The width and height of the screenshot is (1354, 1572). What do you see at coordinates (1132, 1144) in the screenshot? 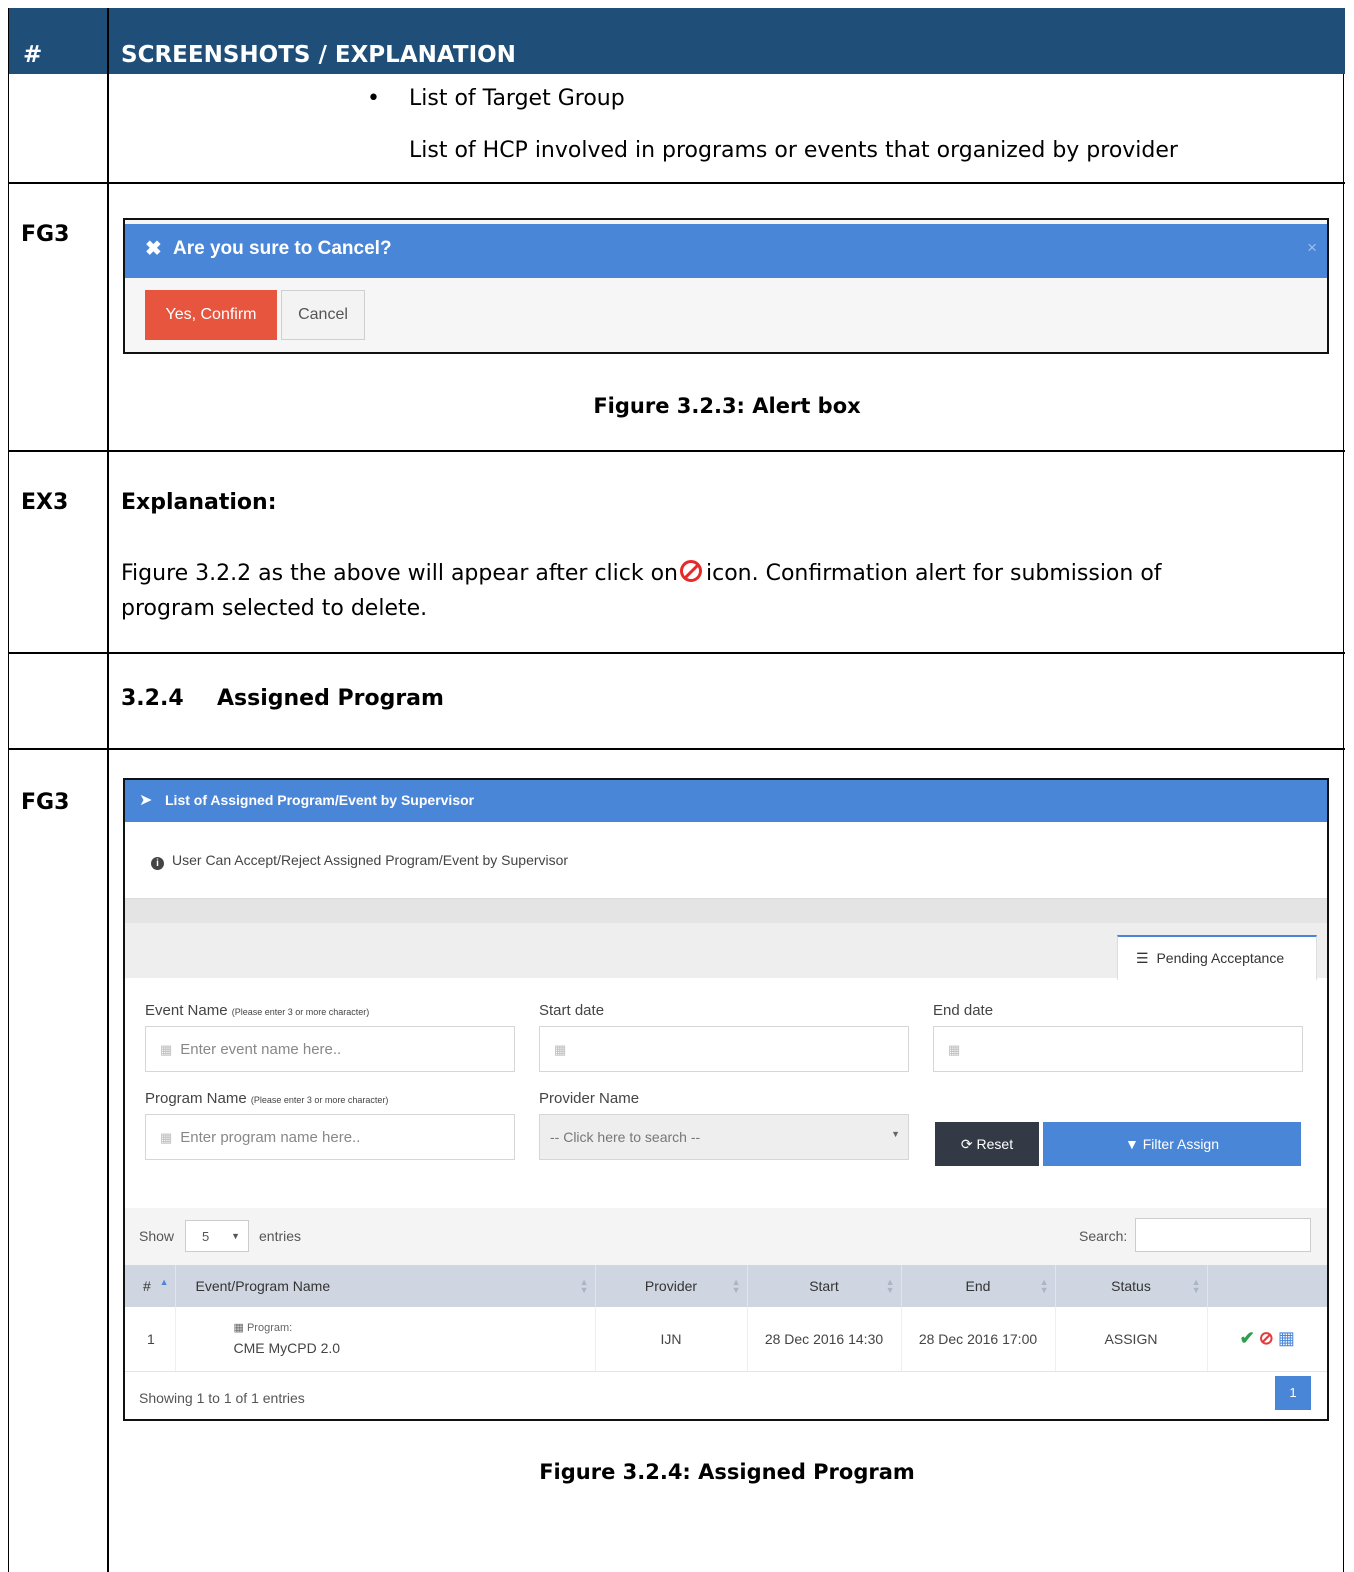
I see `filter-icon: ▼` at bounding box center [1132, 1144].